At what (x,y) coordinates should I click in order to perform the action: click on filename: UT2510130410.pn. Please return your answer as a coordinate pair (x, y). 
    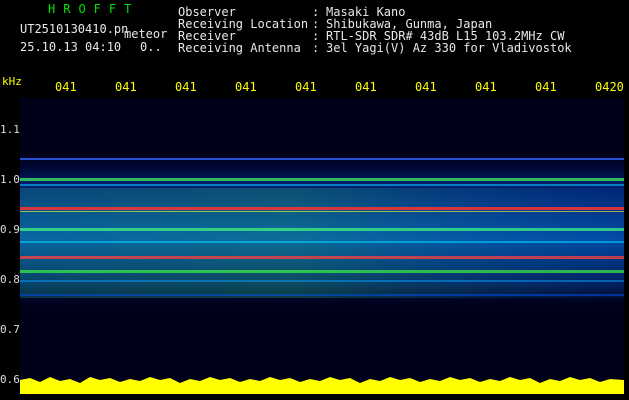
    Looking at the image, I should click on (74, 29).